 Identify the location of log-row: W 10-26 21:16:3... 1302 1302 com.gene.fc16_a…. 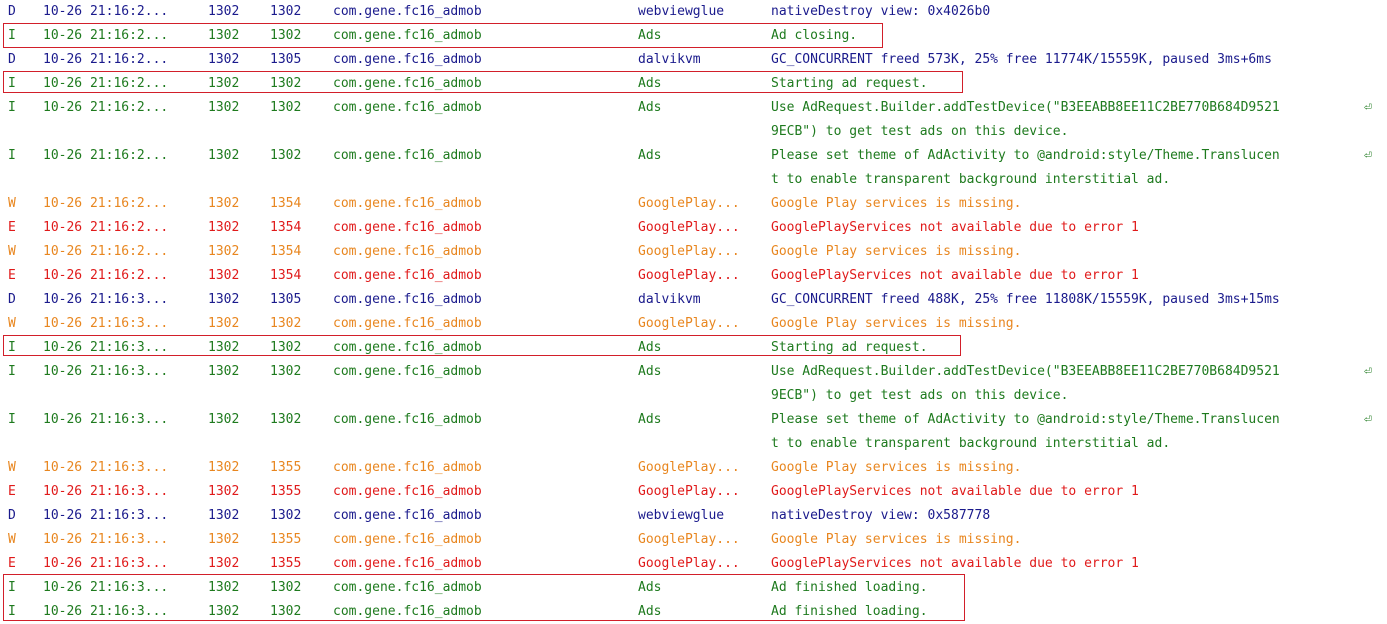
(693, 324).